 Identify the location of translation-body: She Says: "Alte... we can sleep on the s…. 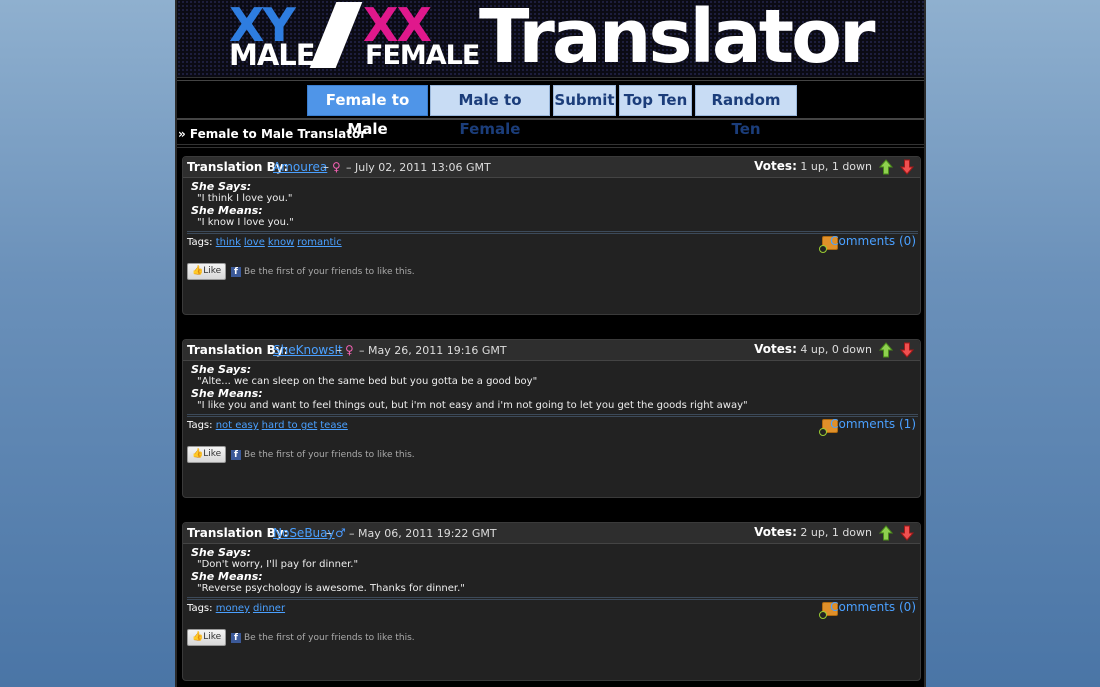
(469, 388).